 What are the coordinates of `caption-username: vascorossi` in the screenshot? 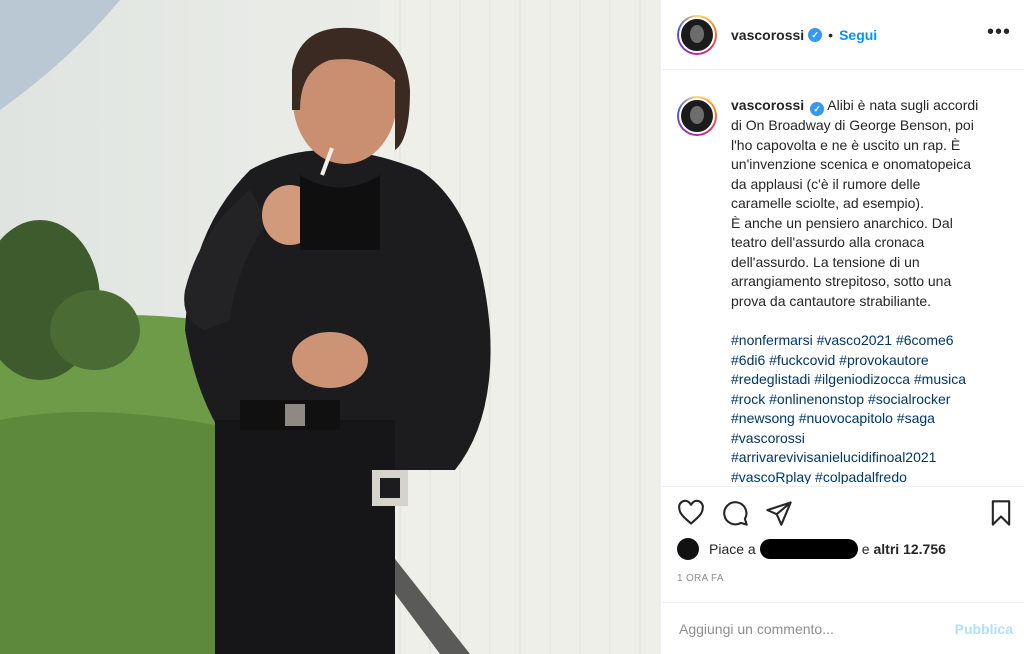 It's located at (767, 105).